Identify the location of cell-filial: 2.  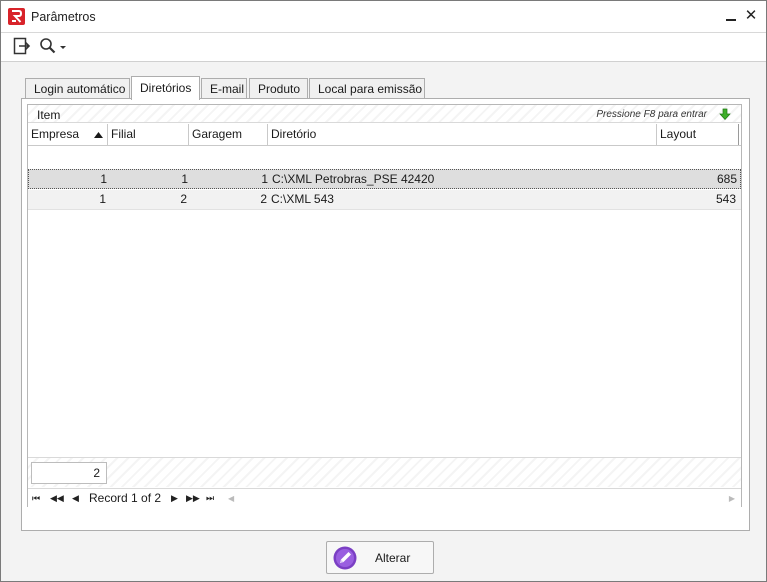
(183, 199).